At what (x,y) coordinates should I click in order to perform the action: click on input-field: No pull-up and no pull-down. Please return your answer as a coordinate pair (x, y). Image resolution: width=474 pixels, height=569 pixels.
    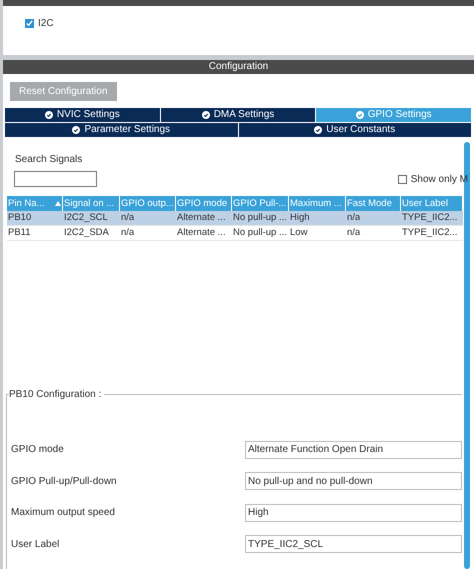
    Looking at the image, I should click on (353, 481).